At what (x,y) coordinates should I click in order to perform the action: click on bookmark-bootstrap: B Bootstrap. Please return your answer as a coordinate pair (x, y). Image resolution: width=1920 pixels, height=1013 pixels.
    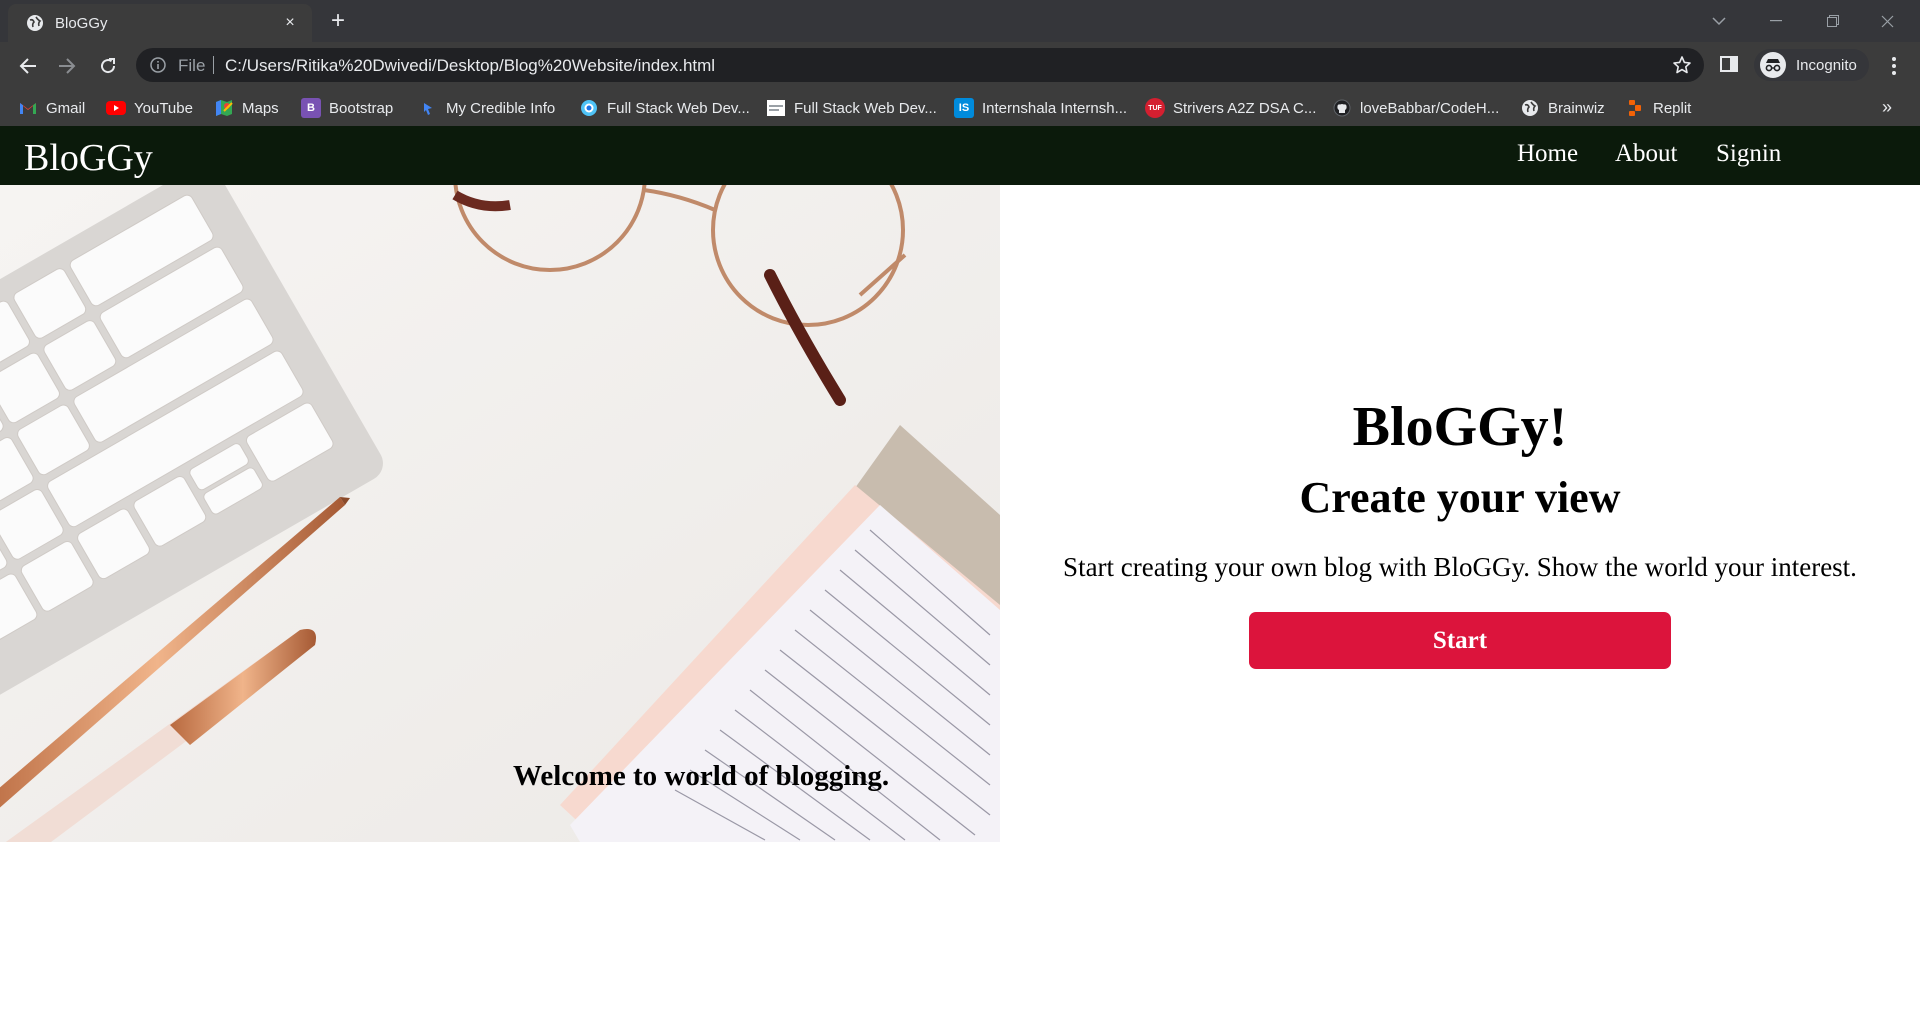
    Looking at the image, I should click on (347, 108).